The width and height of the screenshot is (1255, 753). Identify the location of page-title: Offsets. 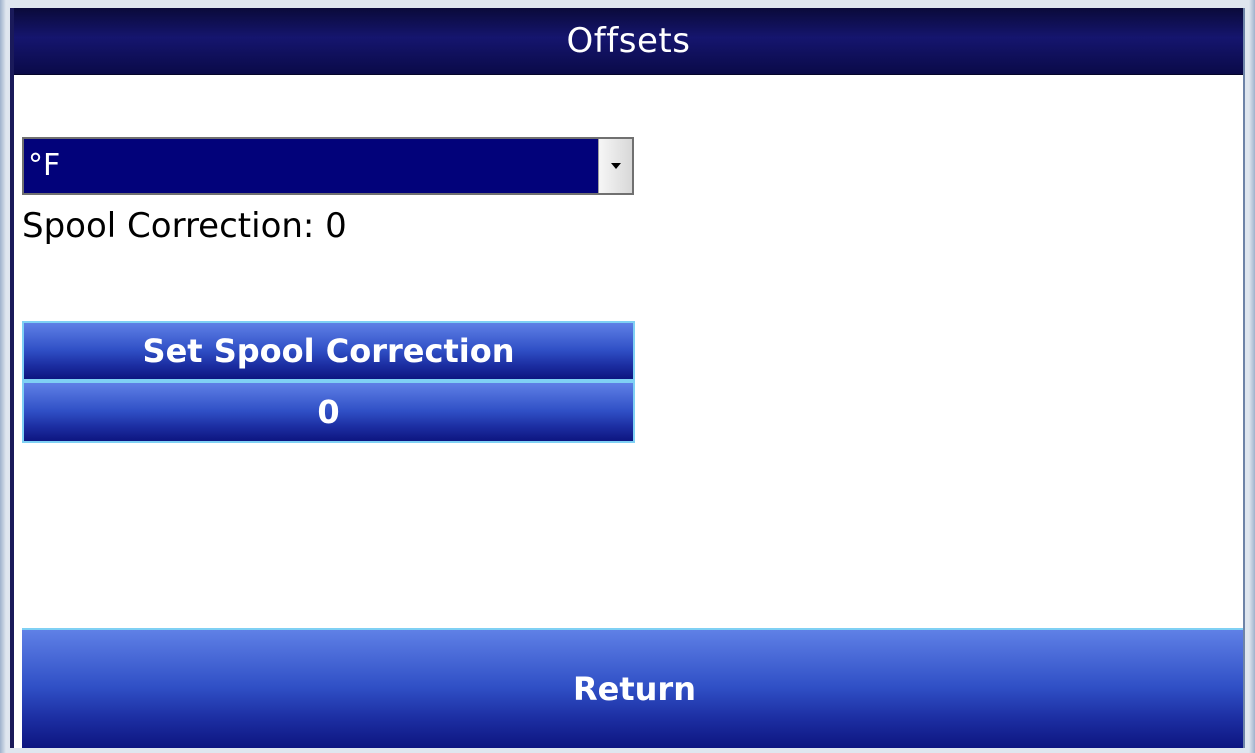
(628, 41).